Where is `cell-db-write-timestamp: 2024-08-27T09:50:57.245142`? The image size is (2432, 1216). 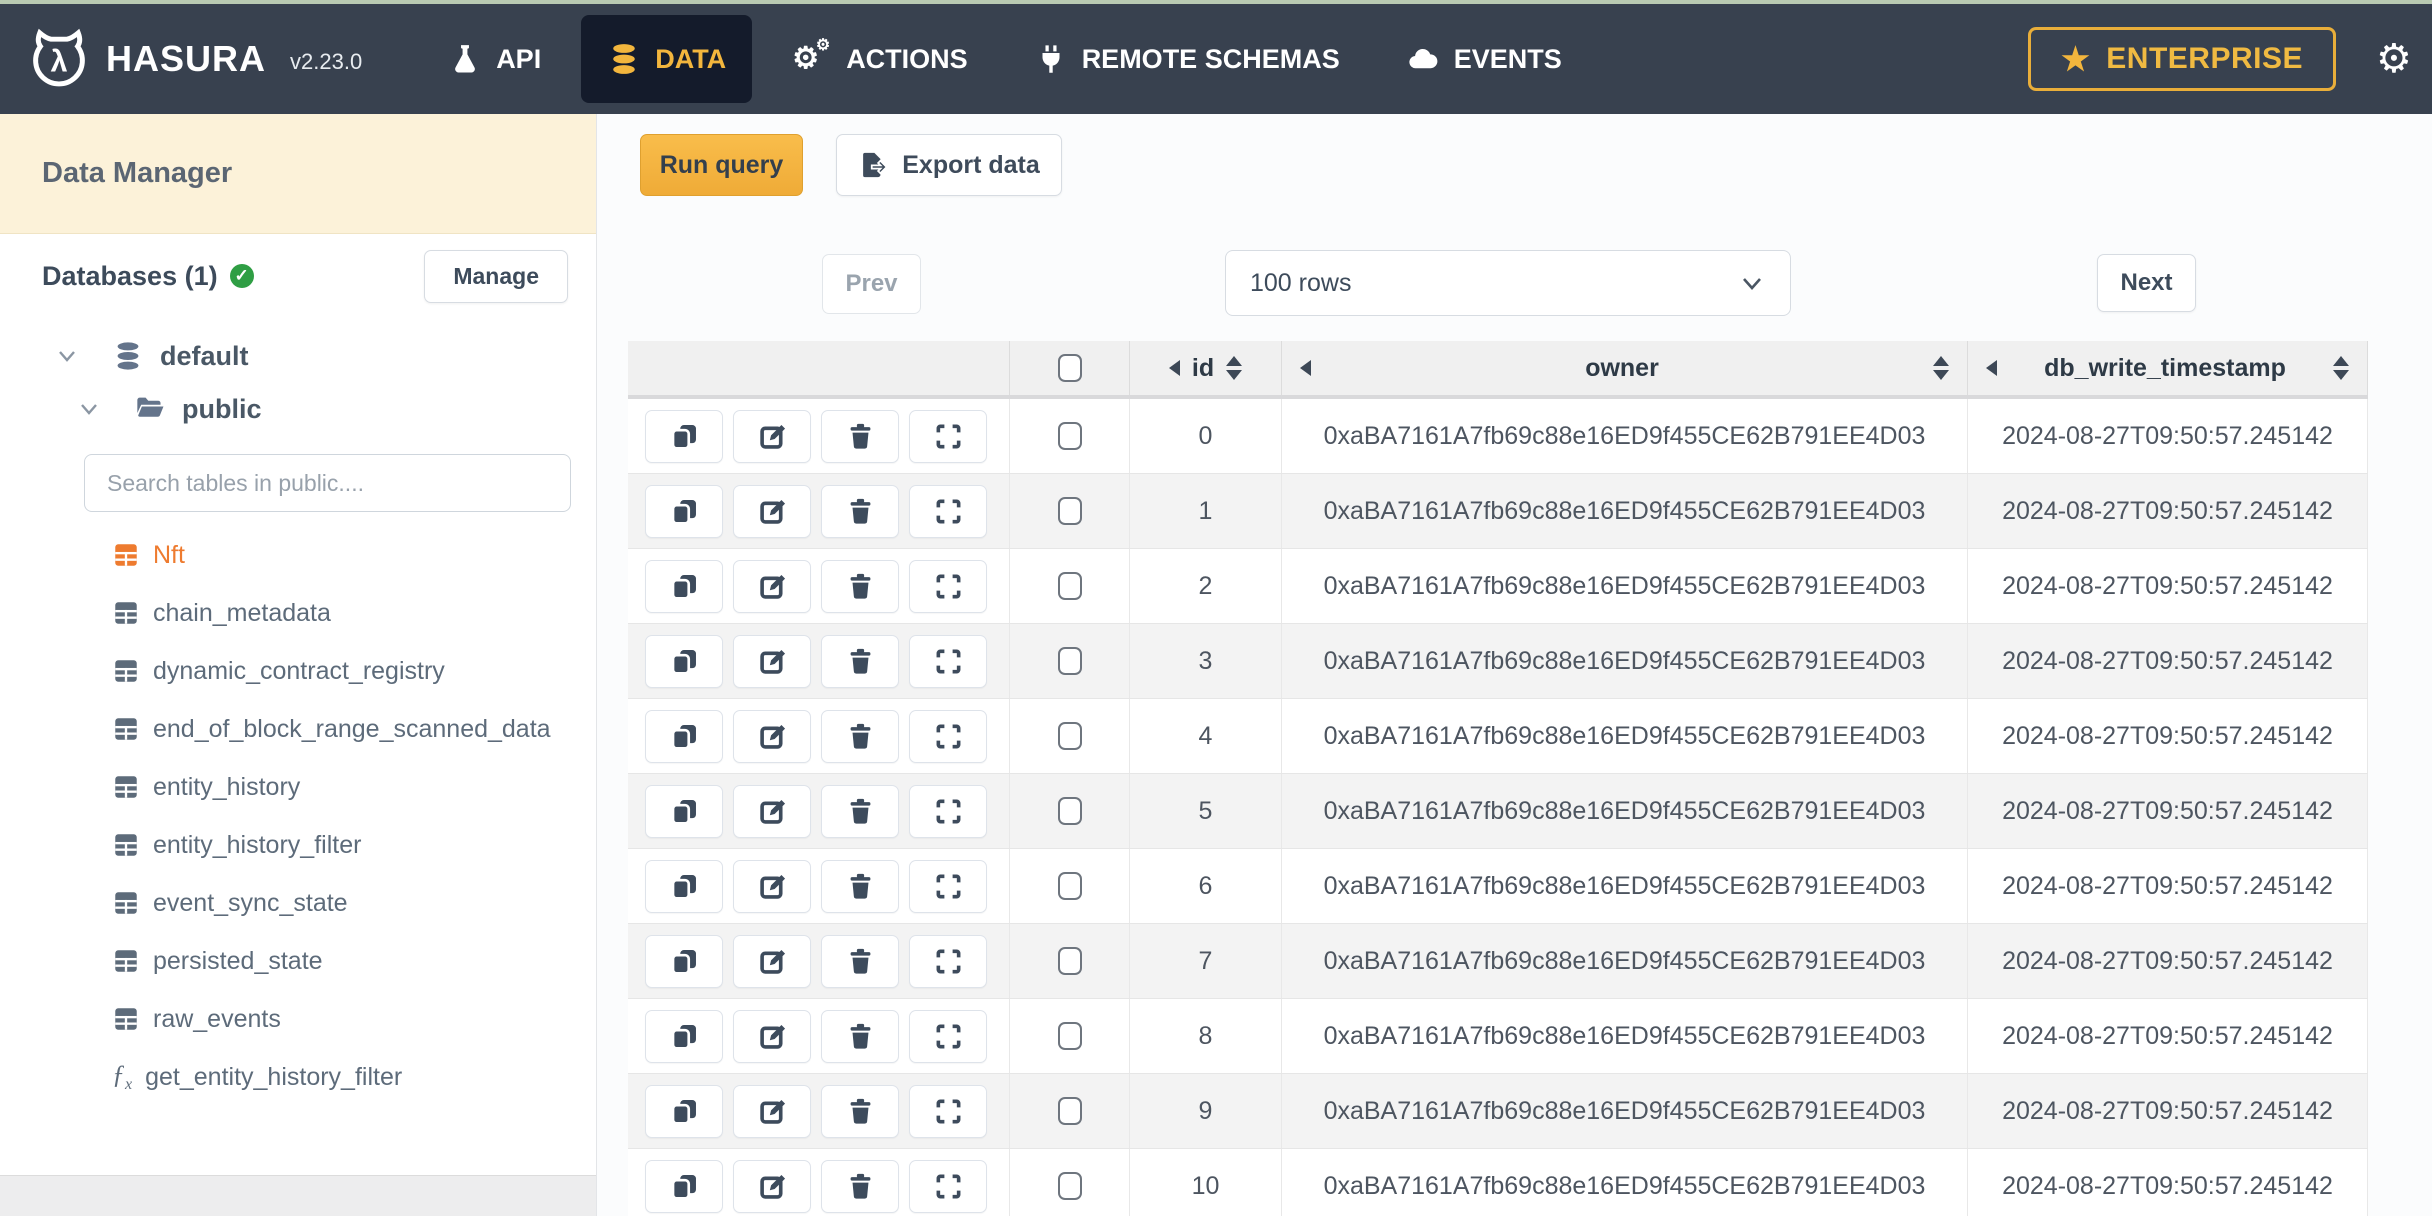 cell-db-write-timestamp: 2024-08-27T09:50:57.245142 is located at coordinates (2168, 511).